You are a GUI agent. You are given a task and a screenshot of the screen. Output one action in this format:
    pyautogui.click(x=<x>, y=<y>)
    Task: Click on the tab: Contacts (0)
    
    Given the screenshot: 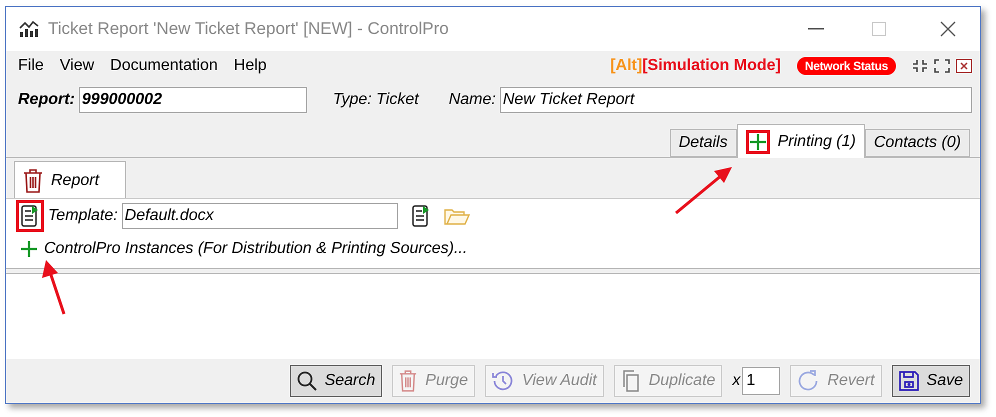 What is the action you would take?
    pyautogui.click(x=917, y=143)
    